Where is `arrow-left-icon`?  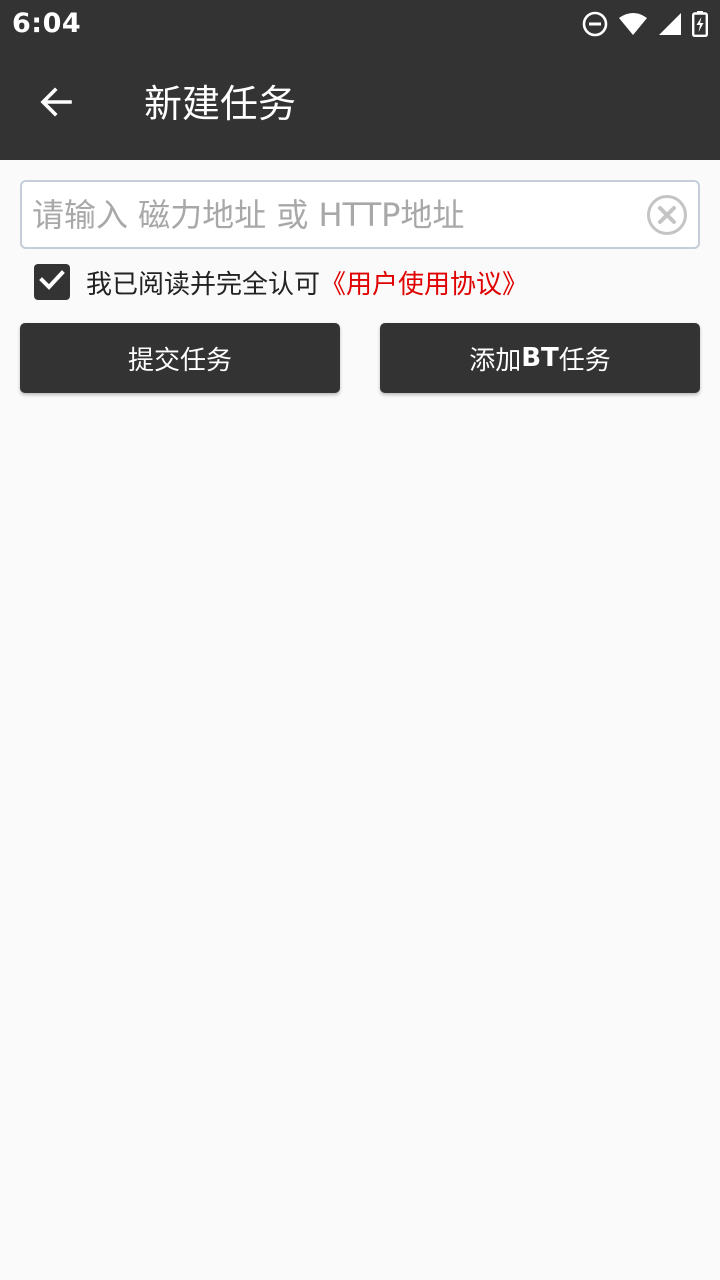 arrow-left-icon is located at coordinates (56, 104).